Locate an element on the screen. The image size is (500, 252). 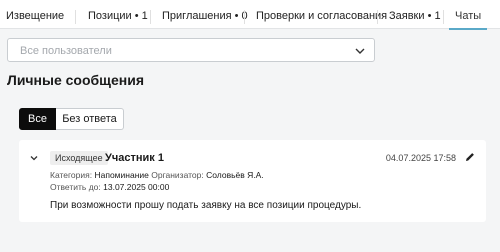
status-badge: Исходящее is located at coordinates (79, 158).